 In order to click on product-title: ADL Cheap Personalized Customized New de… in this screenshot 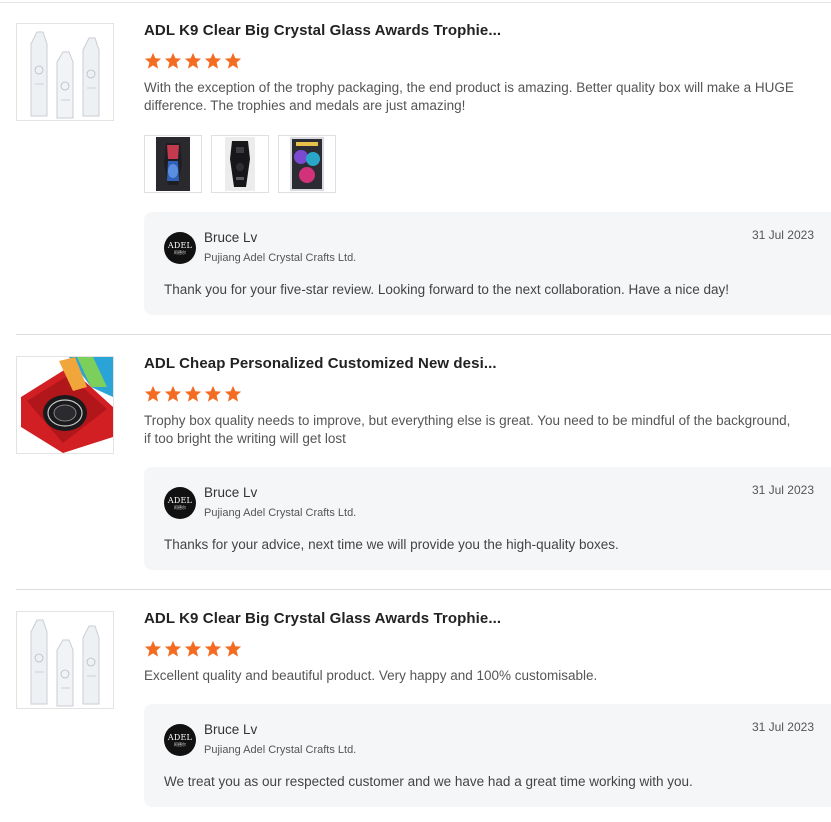, I will do `click(320, 363)`.